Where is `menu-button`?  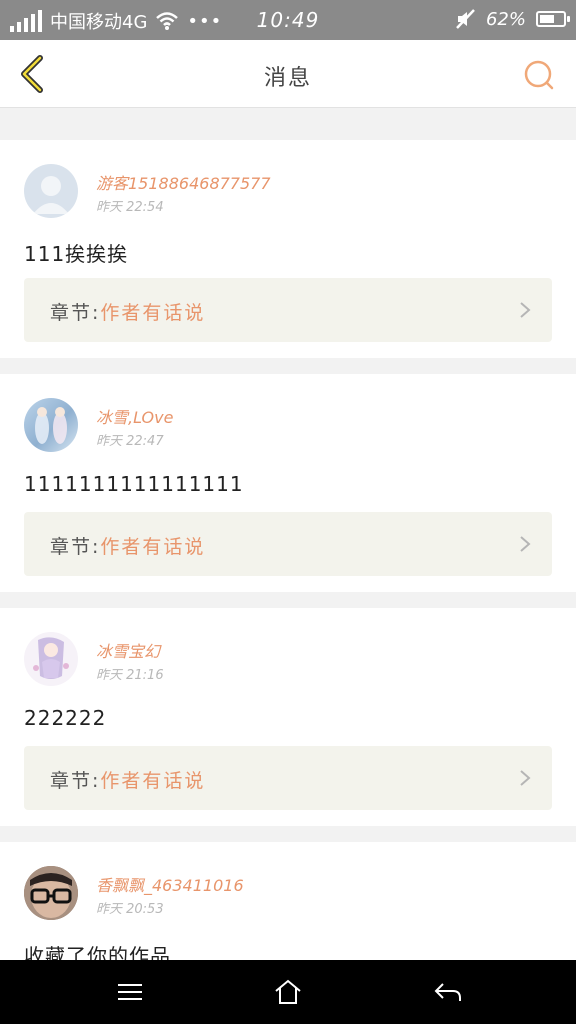
menu-button is located at coordinates (130, 992).